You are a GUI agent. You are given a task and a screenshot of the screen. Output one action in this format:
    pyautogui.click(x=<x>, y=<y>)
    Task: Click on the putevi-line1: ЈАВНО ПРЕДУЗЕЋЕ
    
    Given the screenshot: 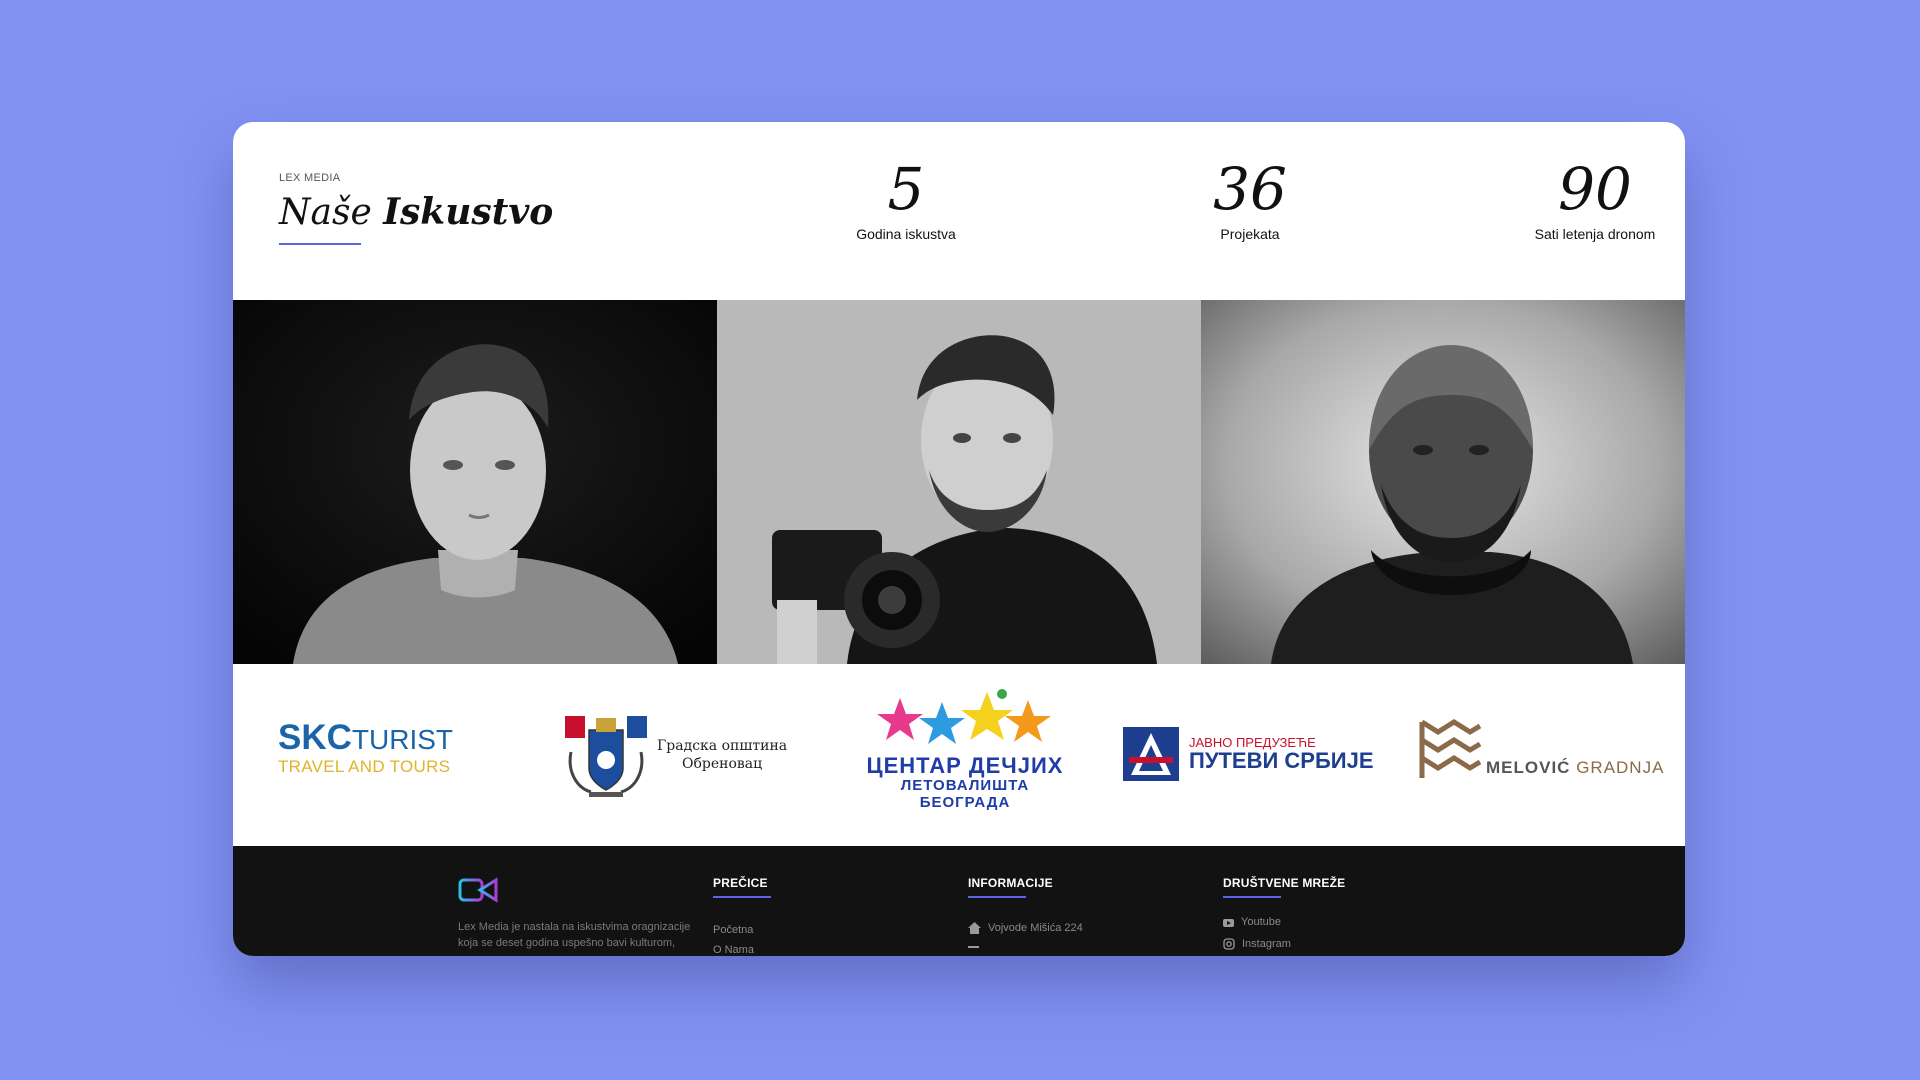 What is the action you would take?
    pyautogui.click(x=1252, y=742)
    